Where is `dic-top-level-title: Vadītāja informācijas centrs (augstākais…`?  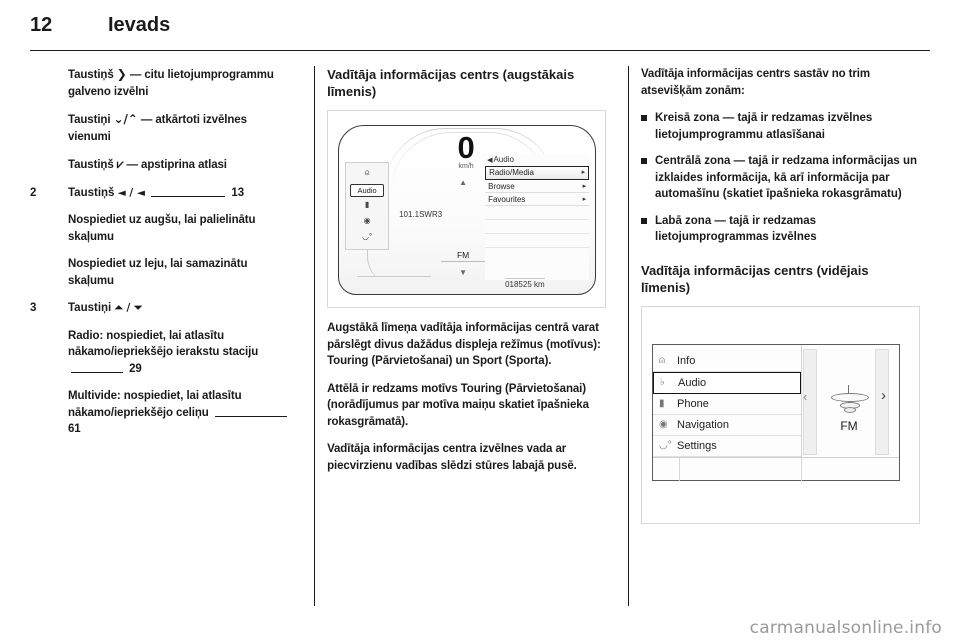
dic-top-level-title: Vadītāja informācijas centrs (augstākais… is located at coordinates (451, 83).